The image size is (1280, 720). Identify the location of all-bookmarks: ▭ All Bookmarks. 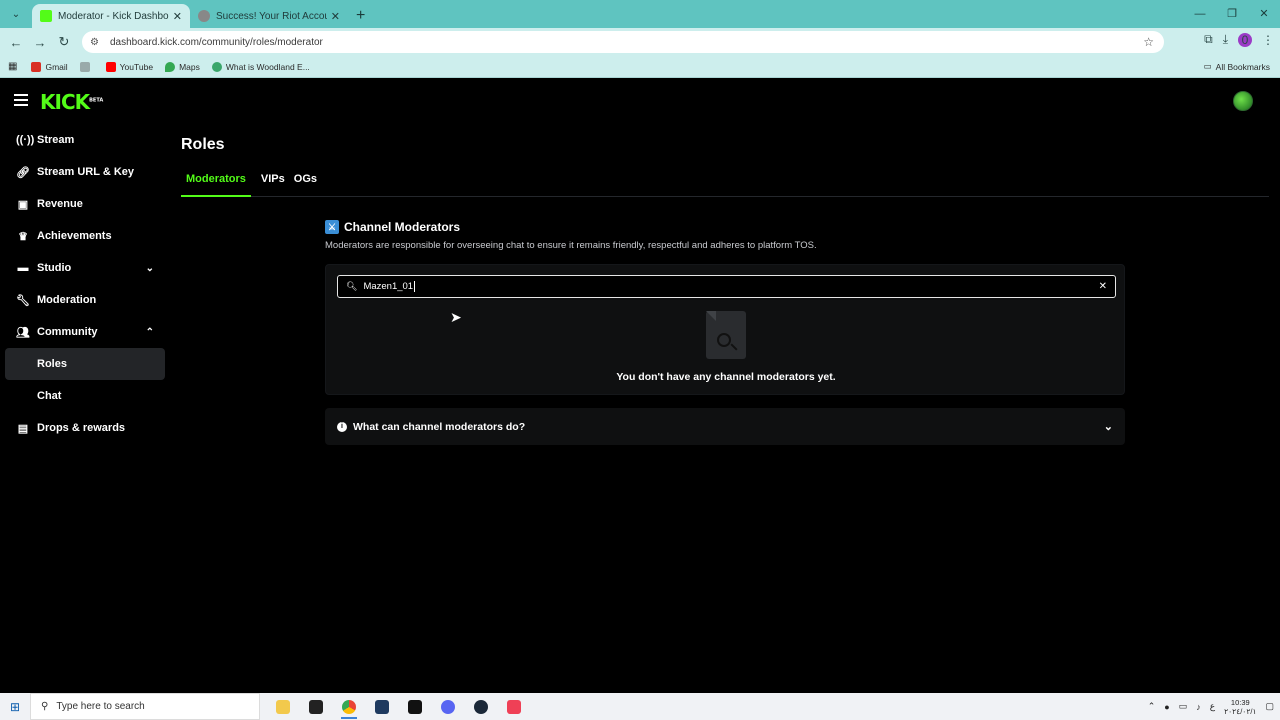
(1237, 66).